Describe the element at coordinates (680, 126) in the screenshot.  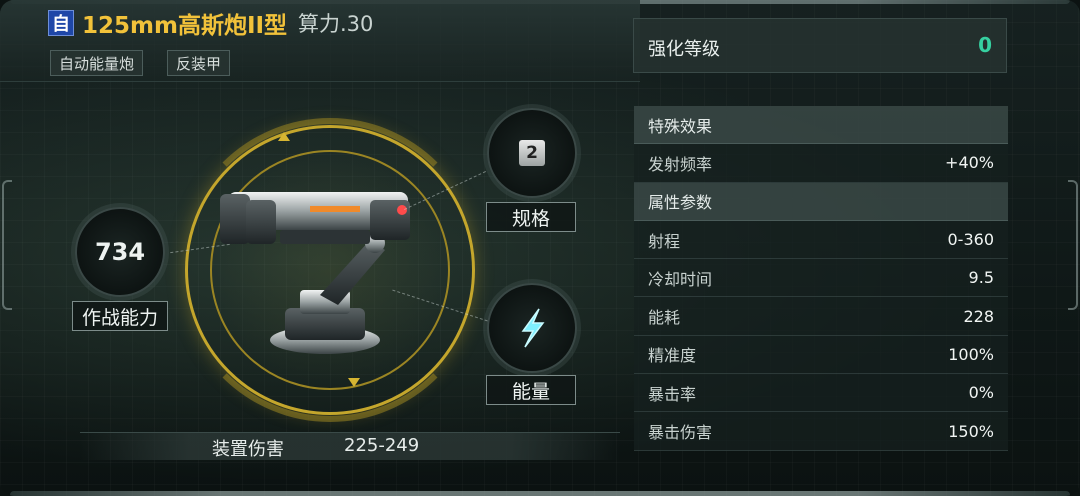
I see `section-title: 特殊效果` at that location.